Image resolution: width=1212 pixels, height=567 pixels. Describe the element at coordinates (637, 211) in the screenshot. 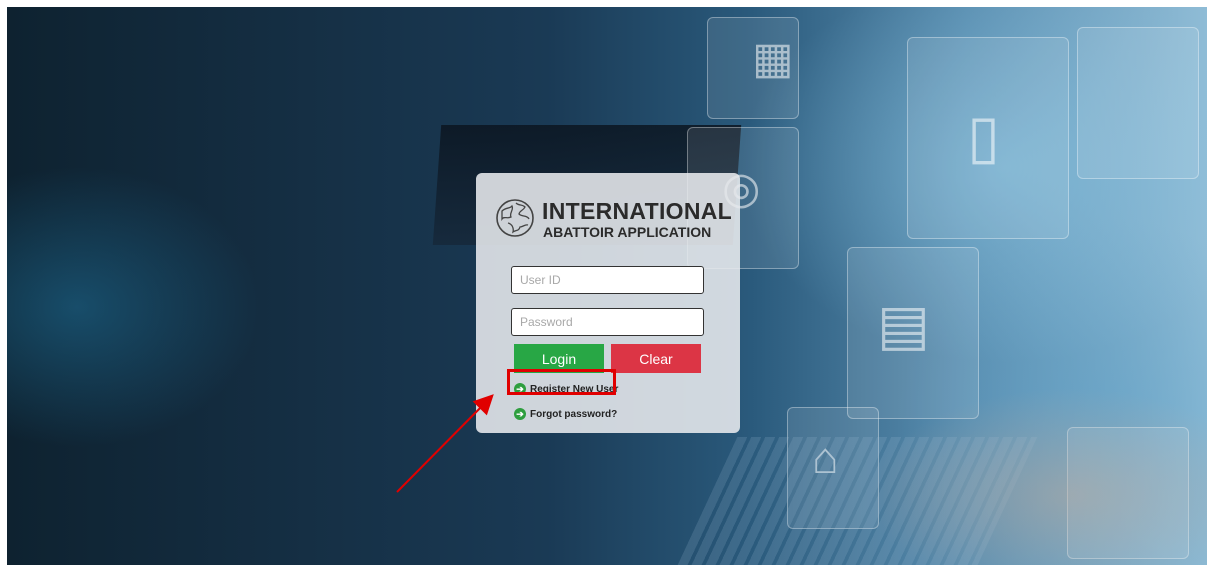

I see `app-title: INTERNATIONAL` at that location.